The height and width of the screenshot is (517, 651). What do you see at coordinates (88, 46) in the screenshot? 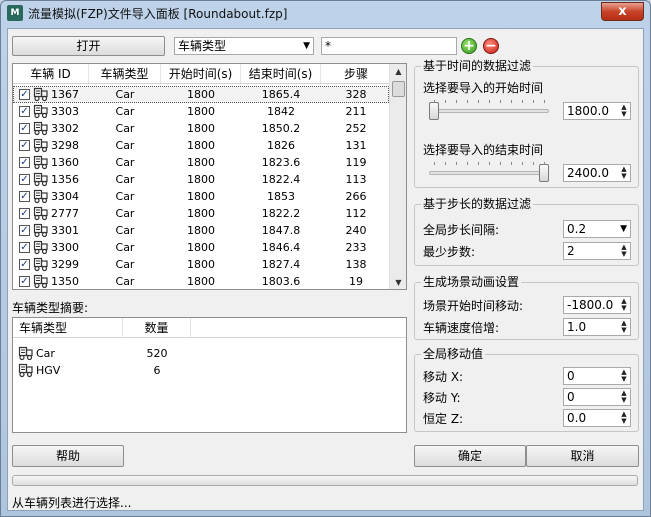
I see `open-button: 打开` at bounding box center [88, 46].